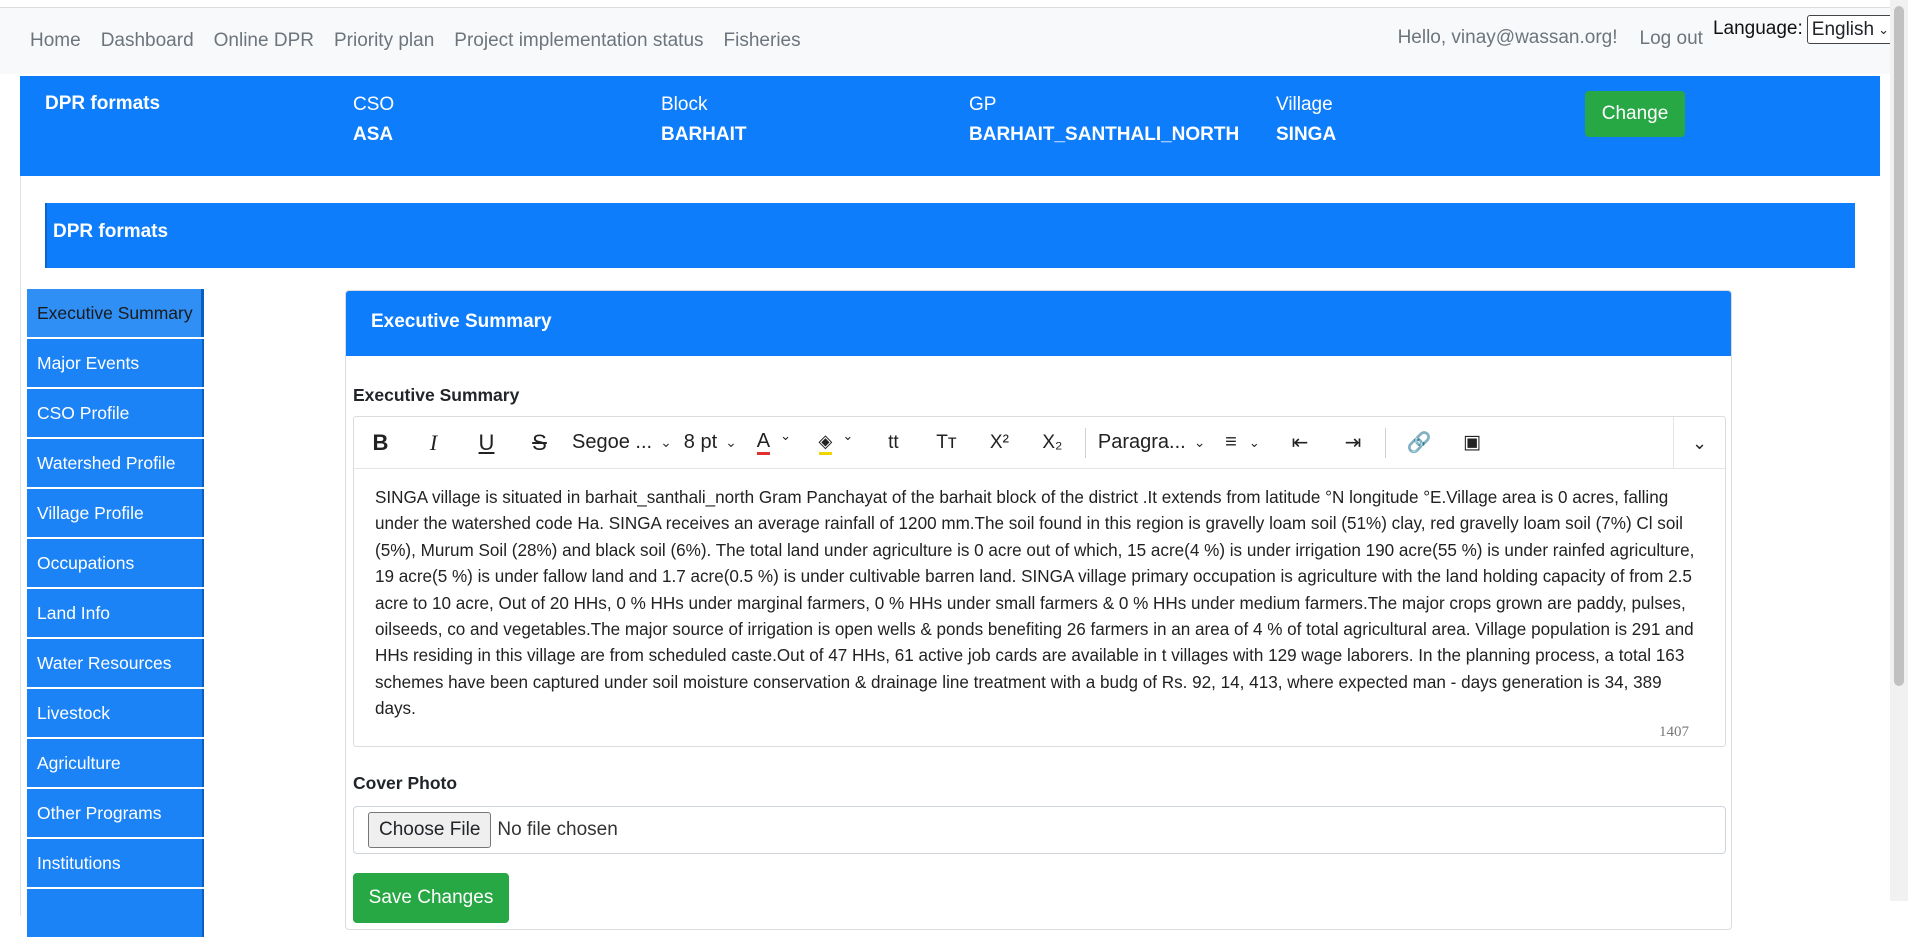 The image size is (1908, 939). I want to click on nav-project-implementation-status: Project implementation status, so click(578, 41).